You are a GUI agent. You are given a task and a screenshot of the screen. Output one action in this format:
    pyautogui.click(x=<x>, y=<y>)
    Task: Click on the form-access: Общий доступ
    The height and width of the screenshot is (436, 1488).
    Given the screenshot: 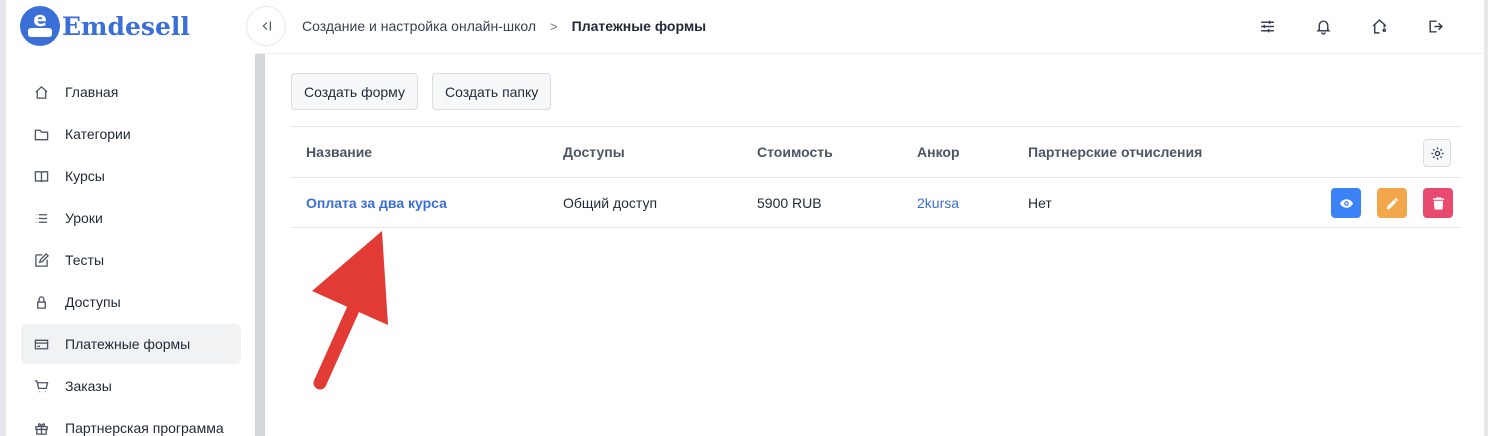 What is the action you would take?
    pyautogui.click(x=610, y=202)
    